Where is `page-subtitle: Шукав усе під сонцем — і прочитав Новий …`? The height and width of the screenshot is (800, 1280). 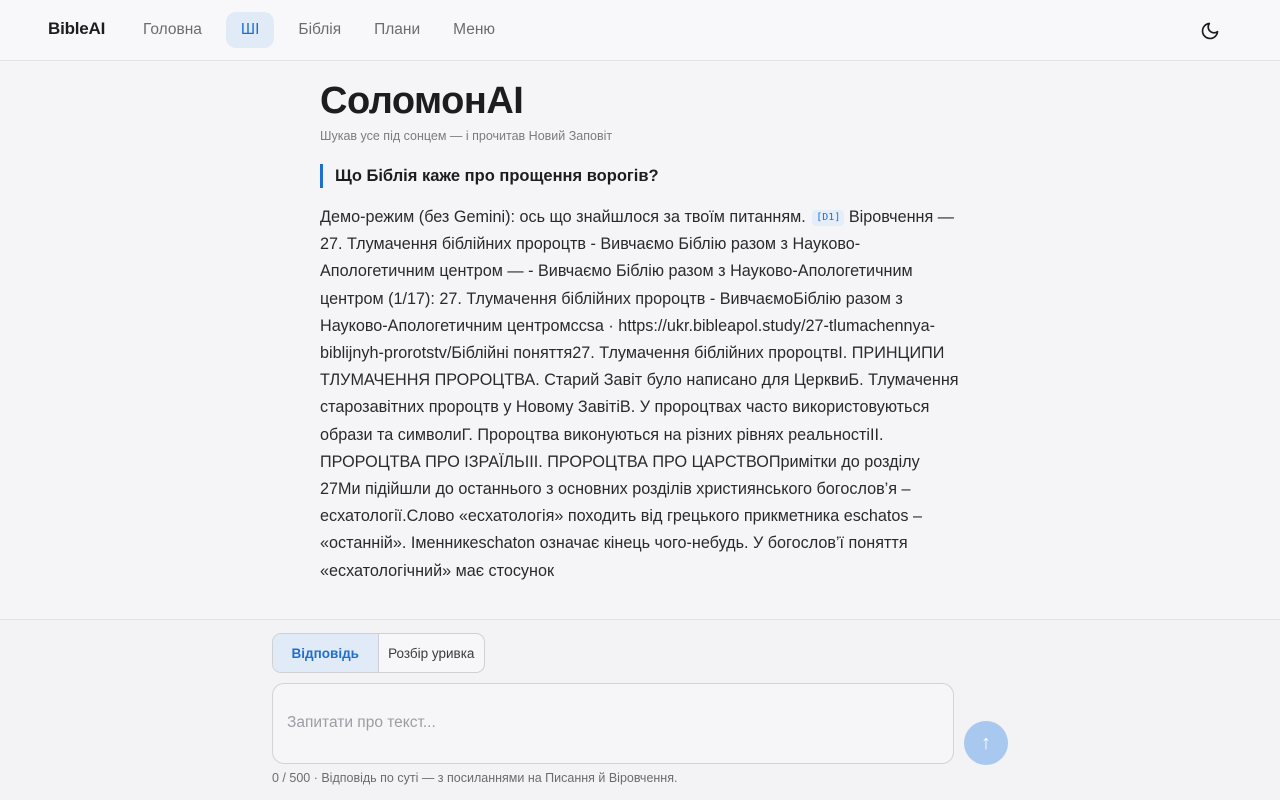 page-subtitle: Шукав усе під сонцем — і прочитав Новий … is located at coordinates (466, 136).